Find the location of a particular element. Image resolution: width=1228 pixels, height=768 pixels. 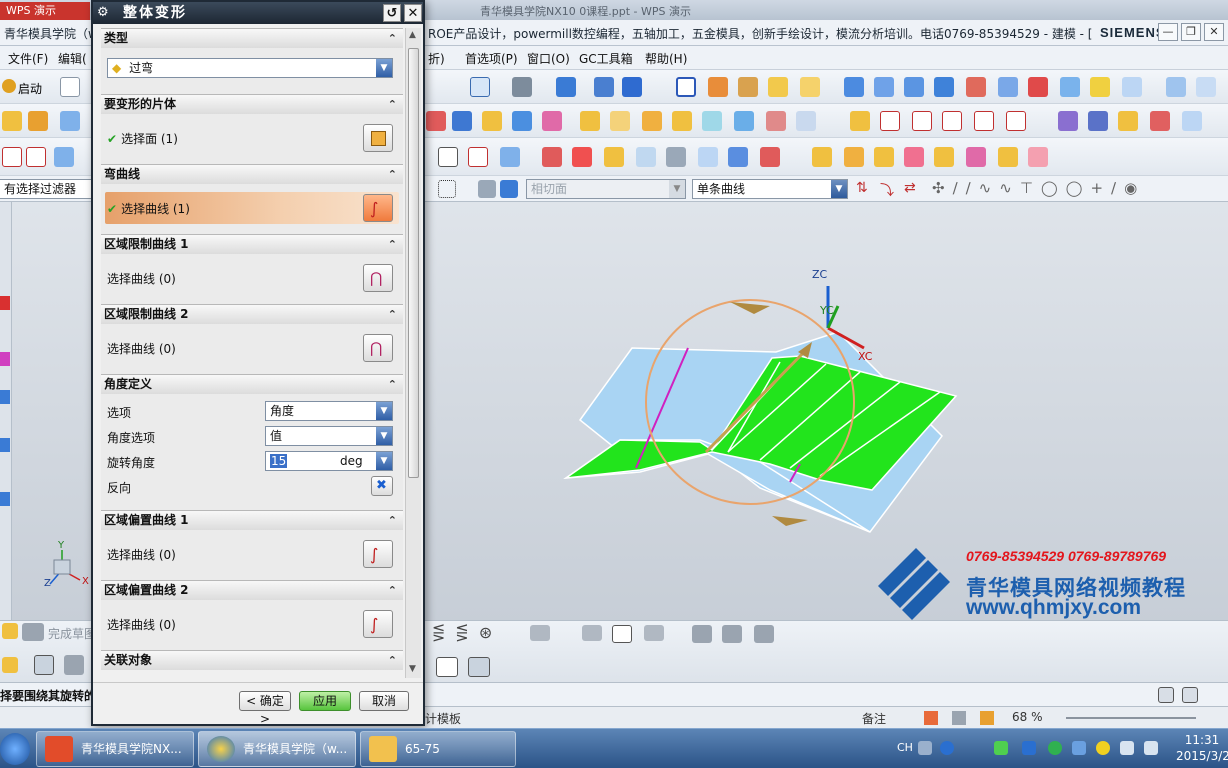

stop-at-intersection-icon: ⇅ is located at coordinates (862, 188).